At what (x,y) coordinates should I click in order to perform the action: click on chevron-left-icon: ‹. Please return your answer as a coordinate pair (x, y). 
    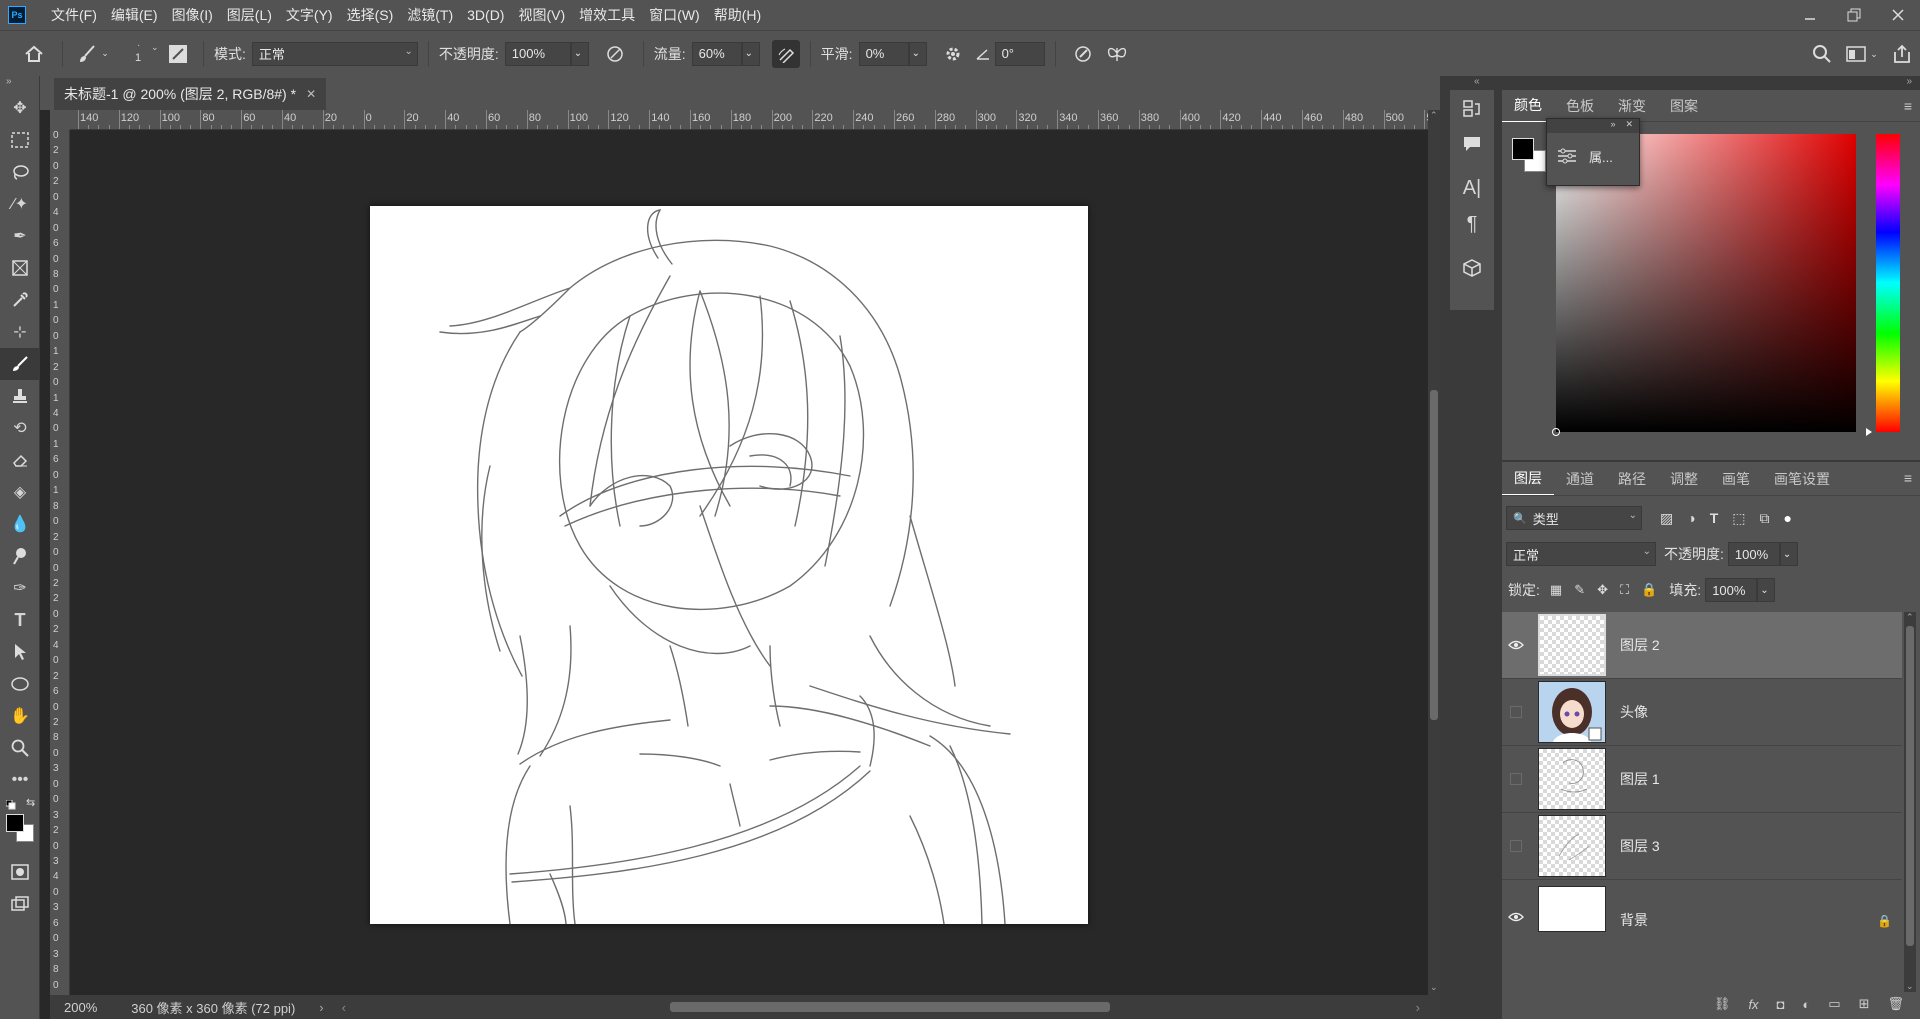
    Looking at the image, I should click on (344, 1007).